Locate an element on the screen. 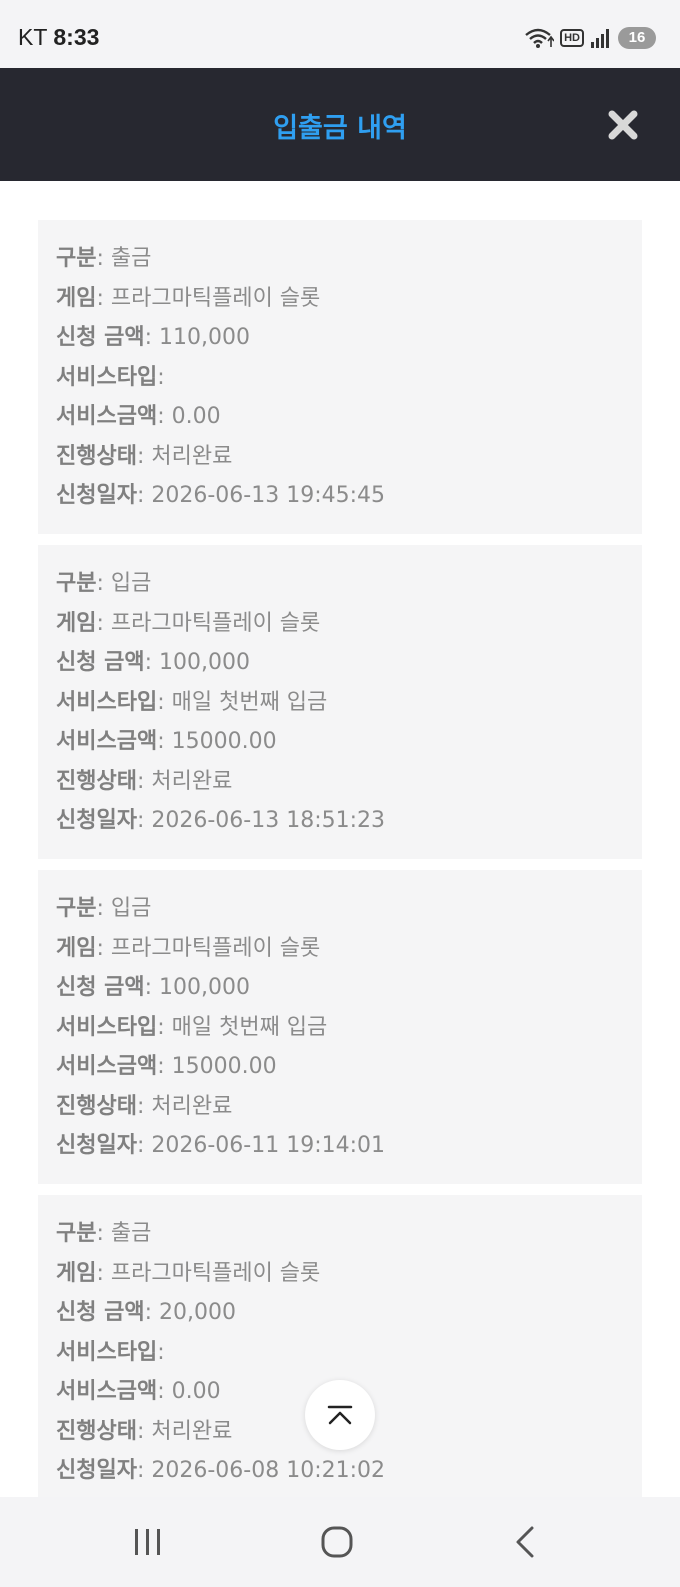 The image size is (680, 1587). clock-time: 8:33 is located at coordinates (76, 37).